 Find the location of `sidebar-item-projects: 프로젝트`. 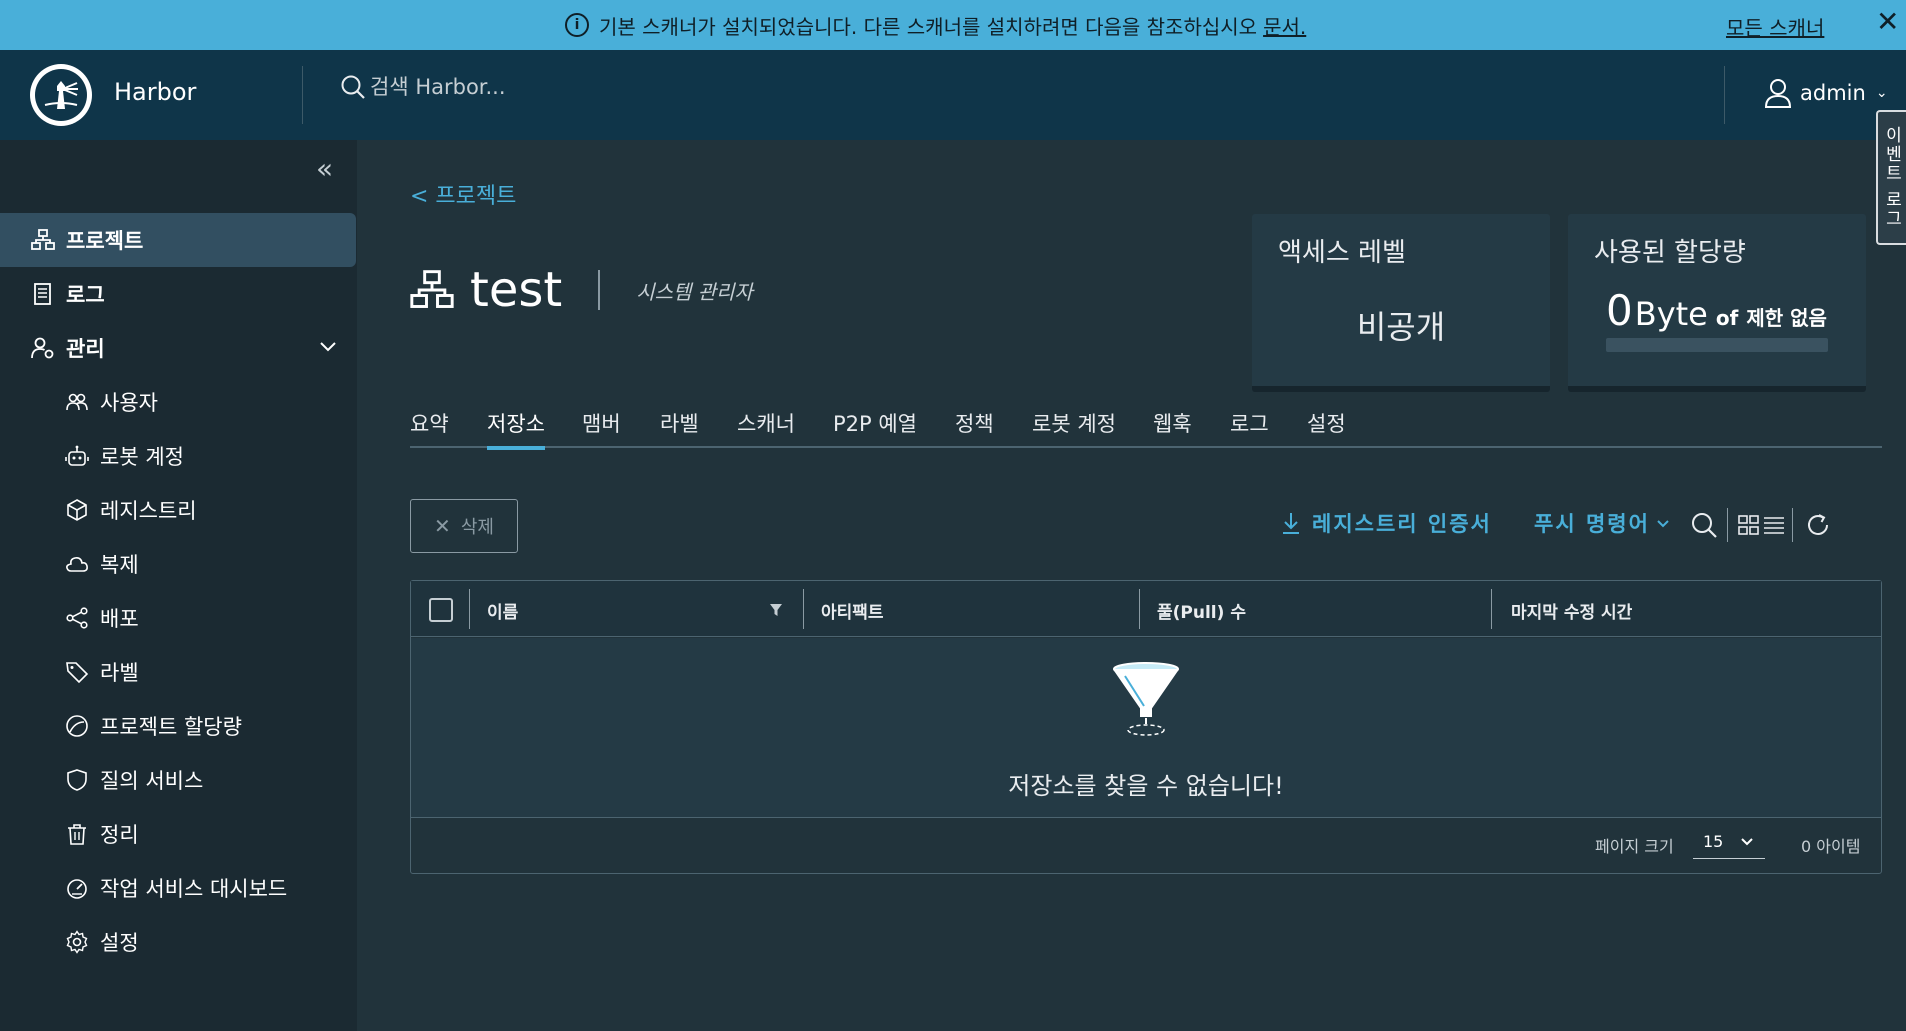

sidebar-item-projects: 프로젝트 is located at coordinates (178, 240).